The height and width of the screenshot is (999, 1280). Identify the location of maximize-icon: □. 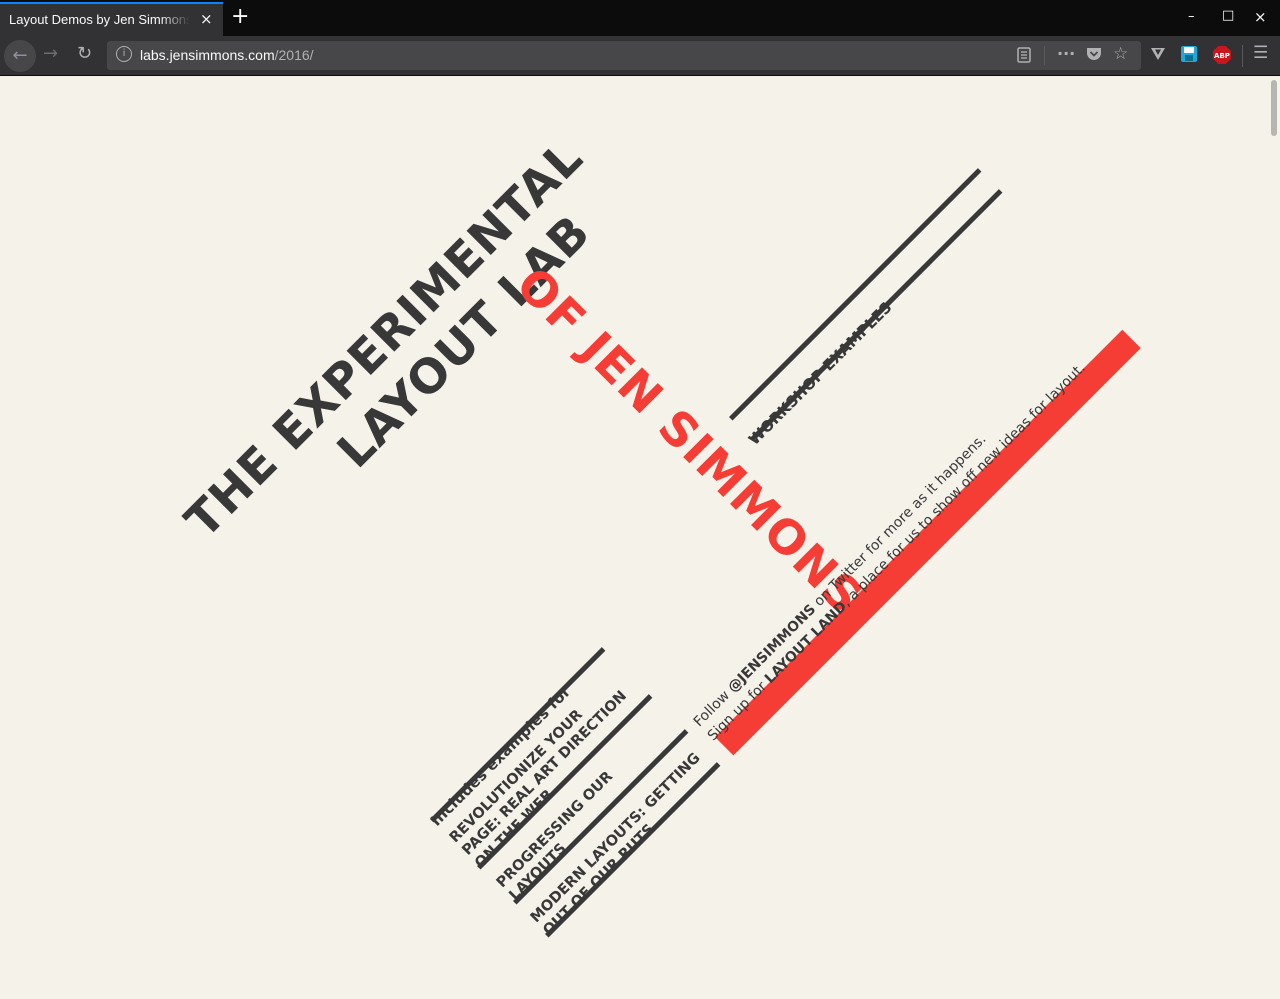
(1228, 15).